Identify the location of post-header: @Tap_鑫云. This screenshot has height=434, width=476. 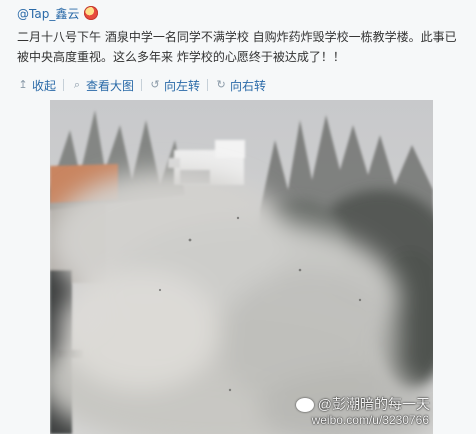
(58, 13).